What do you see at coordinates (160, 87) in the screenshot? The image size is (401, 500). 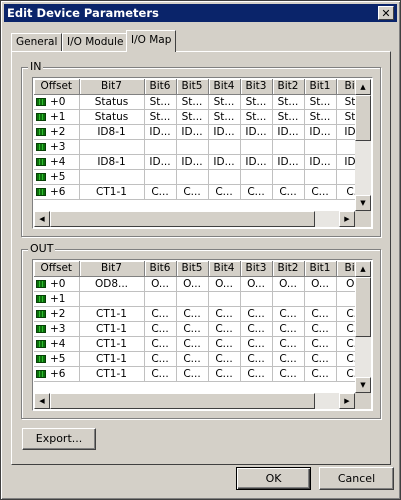 I see `in-column-header: Bit6` at bounding box center [160, 87].